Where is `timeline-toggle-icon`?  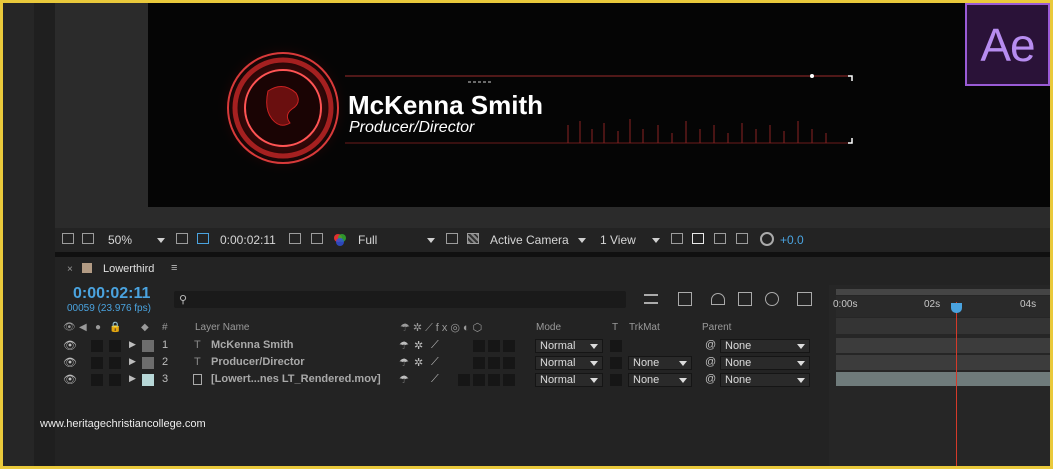
timeline-toggle-icon is located at coordinates (720, 238).